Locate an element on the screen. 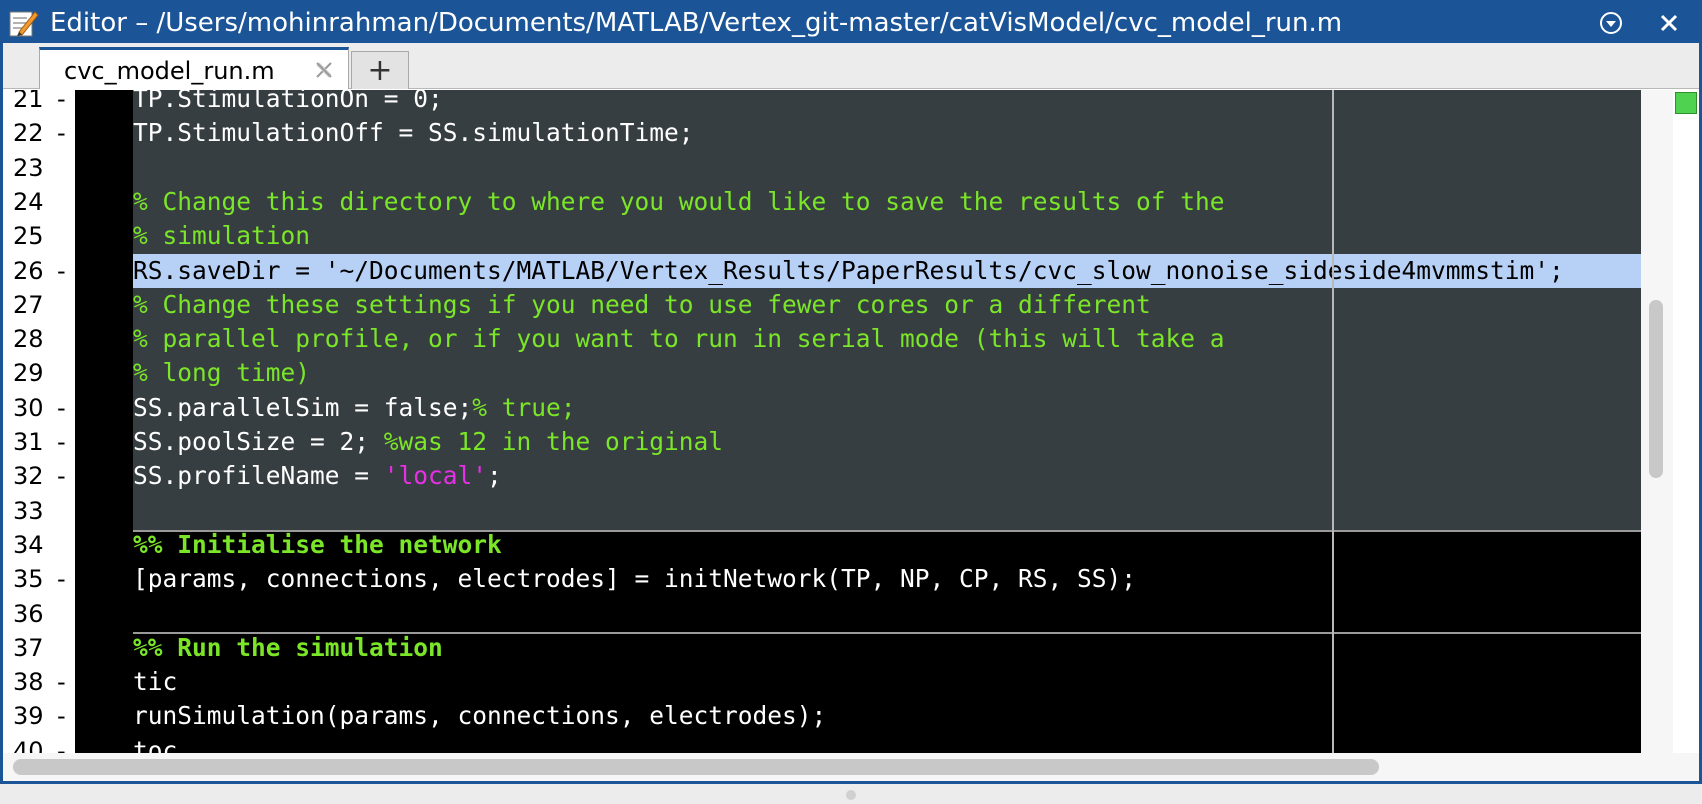 This screenshot has height=804, width=1702. line-number-label: 24 is located at coordinates (28, 201).